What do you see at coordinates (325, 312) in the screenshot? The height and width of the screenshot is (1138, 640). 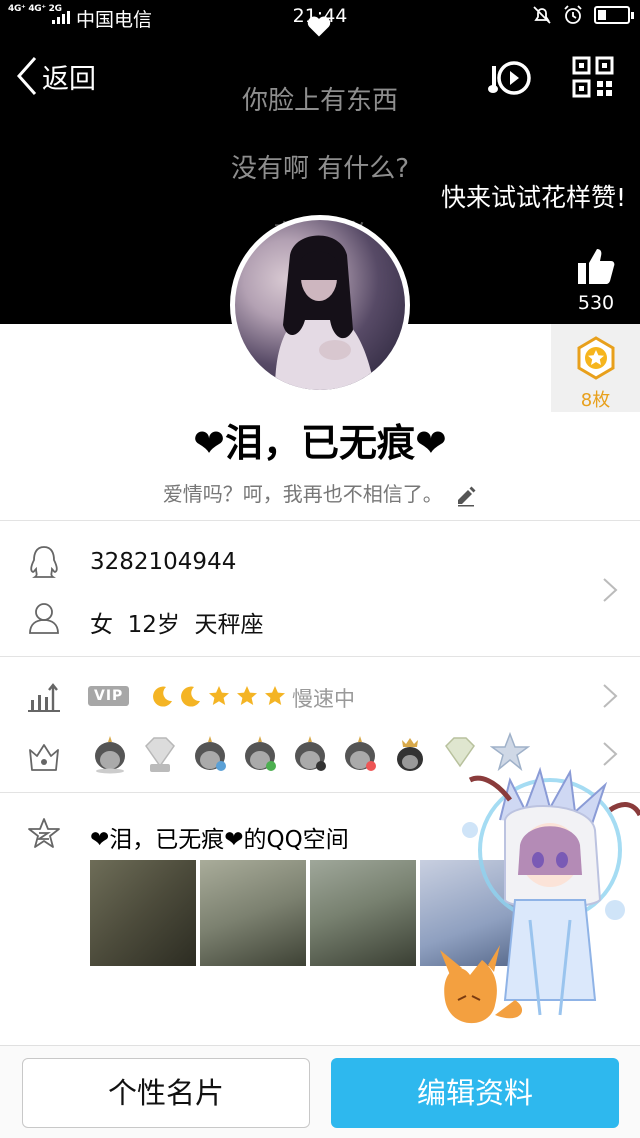 I see `avatar-photo` at bounding box center [325, 312].